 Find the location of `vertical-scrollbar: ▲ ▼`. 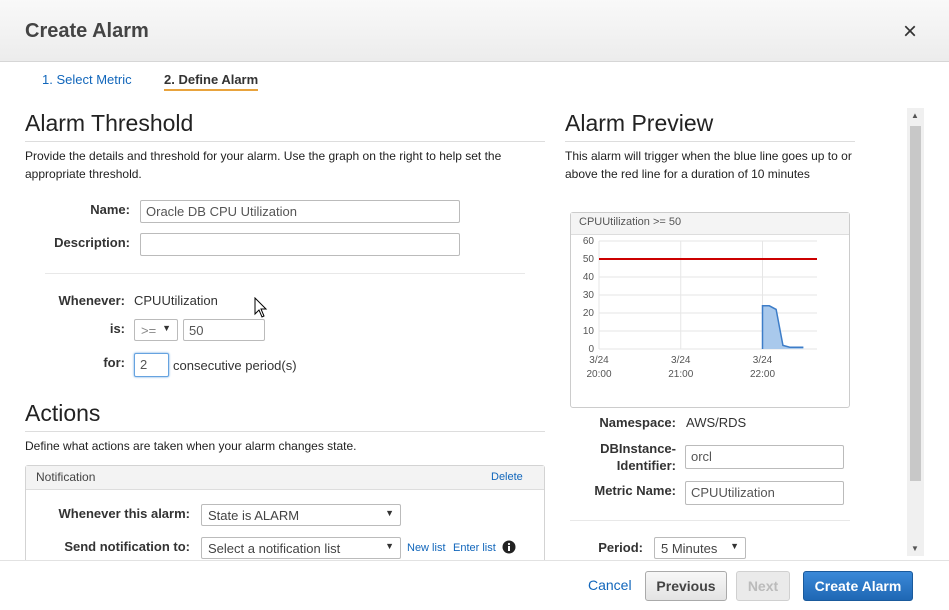

vertical-scrollbar: ▲ ▼ is located at coordinates (915, 332).